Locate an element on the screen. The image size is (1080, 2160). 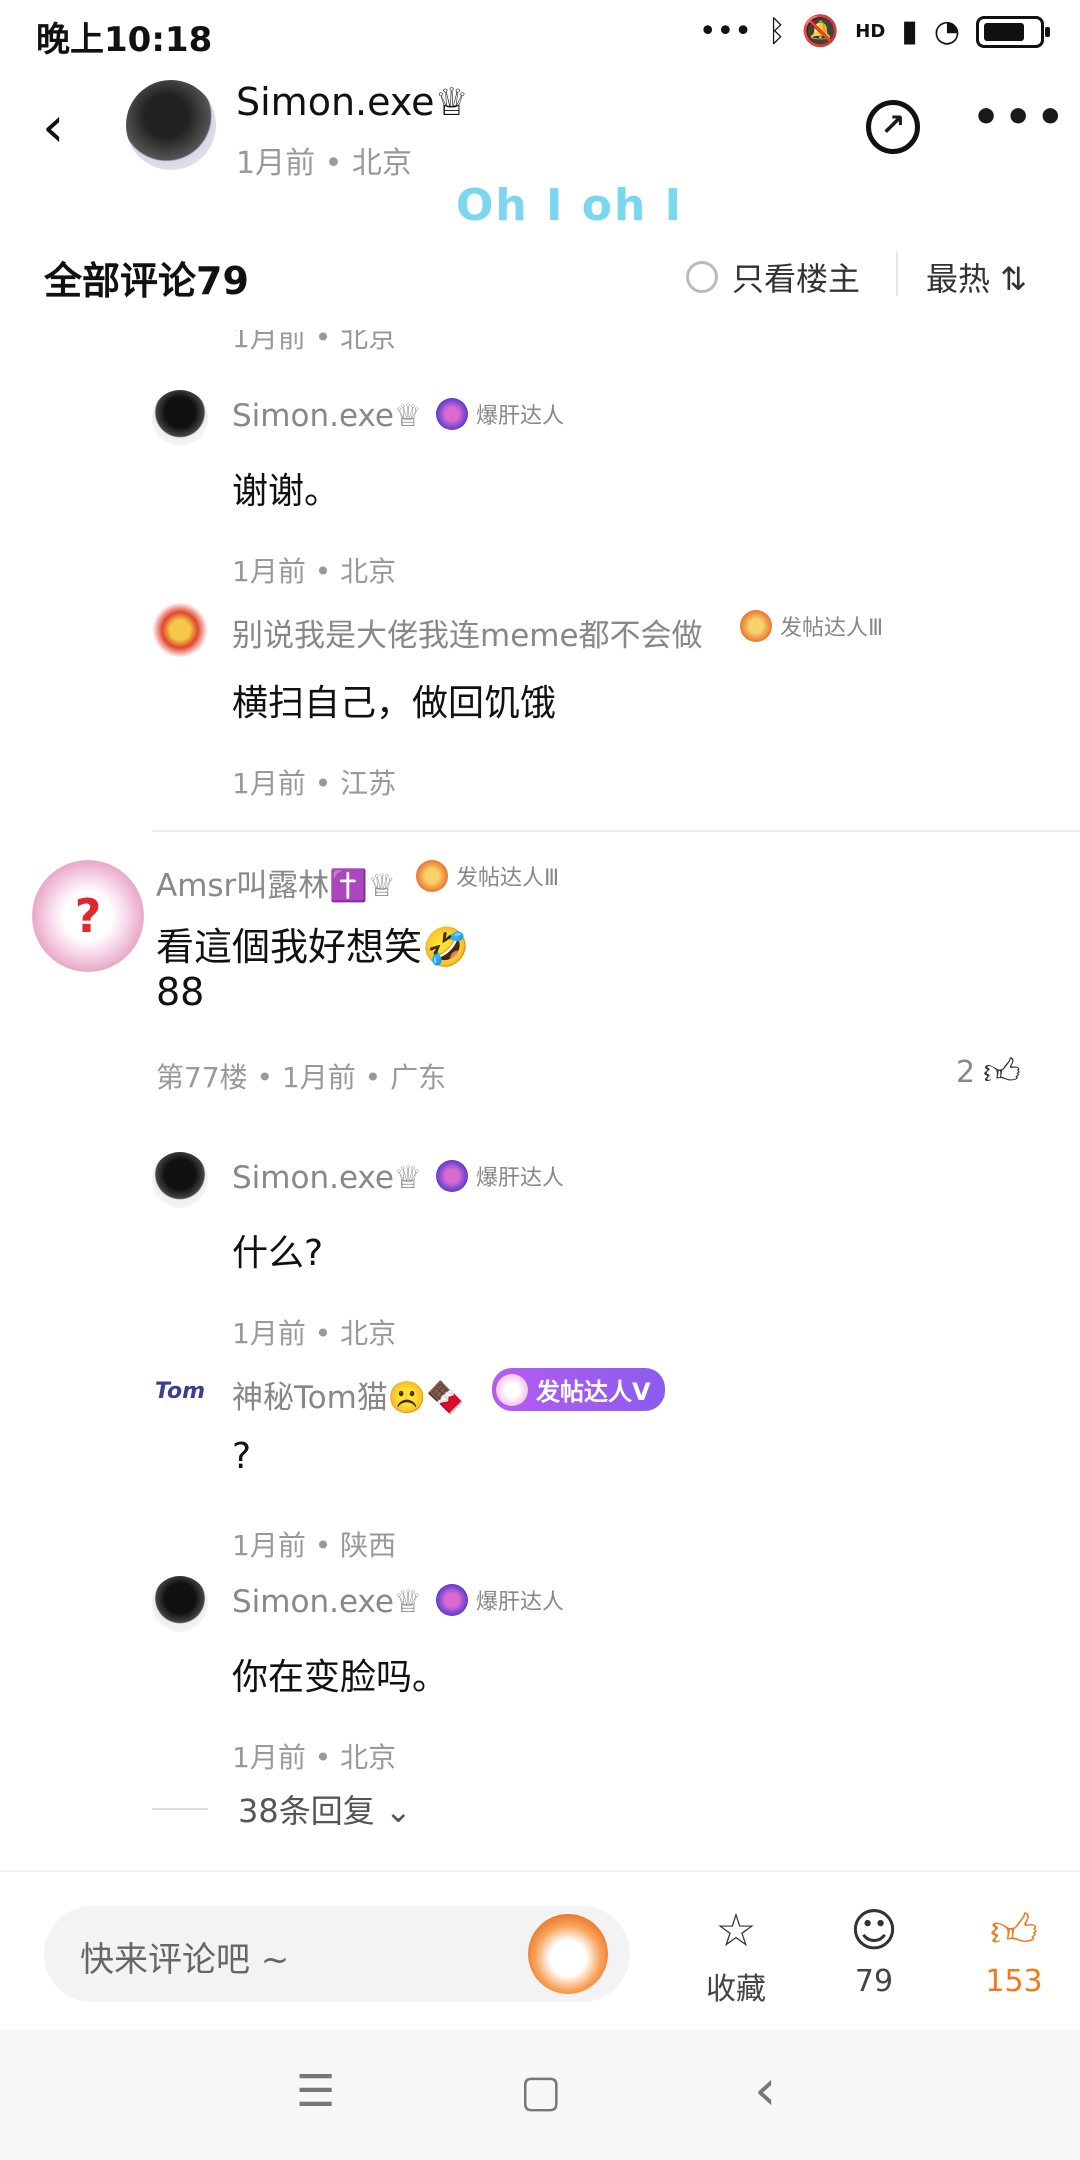
reply-text: 什么? is located at coordinates (278, 1253).